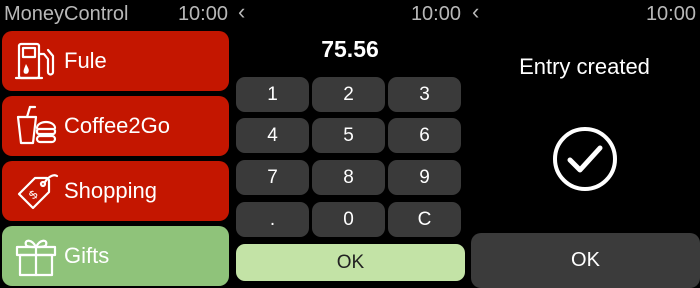 The width and height of the screenshot is (700, 288). What do you see at coordinates (348, 219) in the screenshot?
I see `key-0: 0` at bounding box center [348, 219].